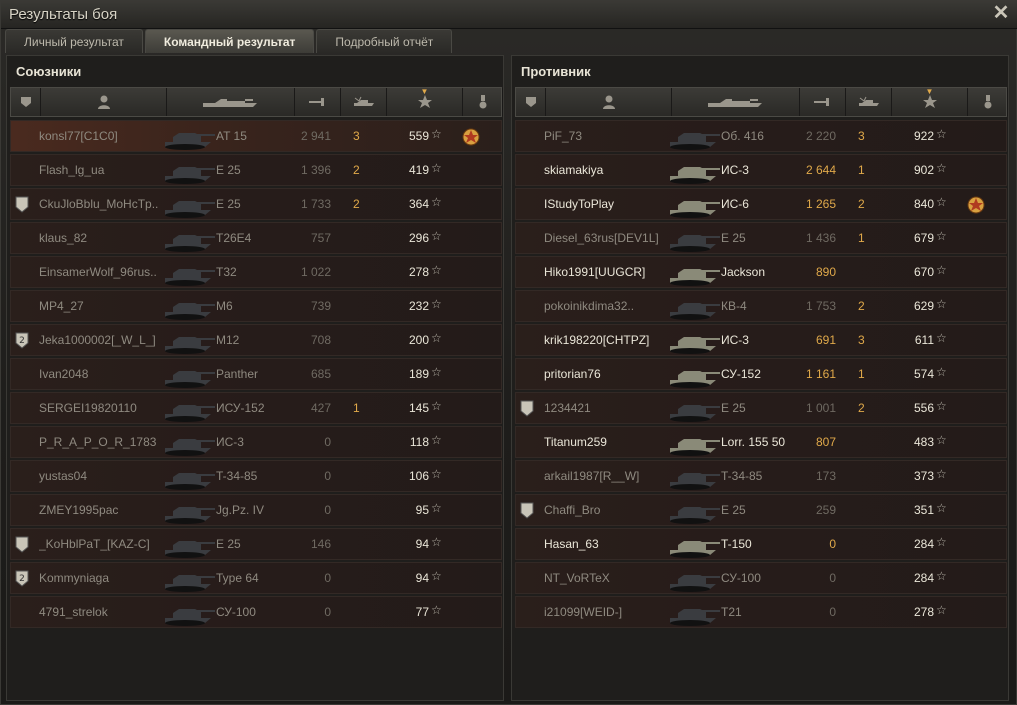  What do you see at coordinates (761, 340) in the screenshot?
I see `player-row: krik198220[CHTPZ] ИС-3 691 3 611 ☆` at bounding box center [761, 340].